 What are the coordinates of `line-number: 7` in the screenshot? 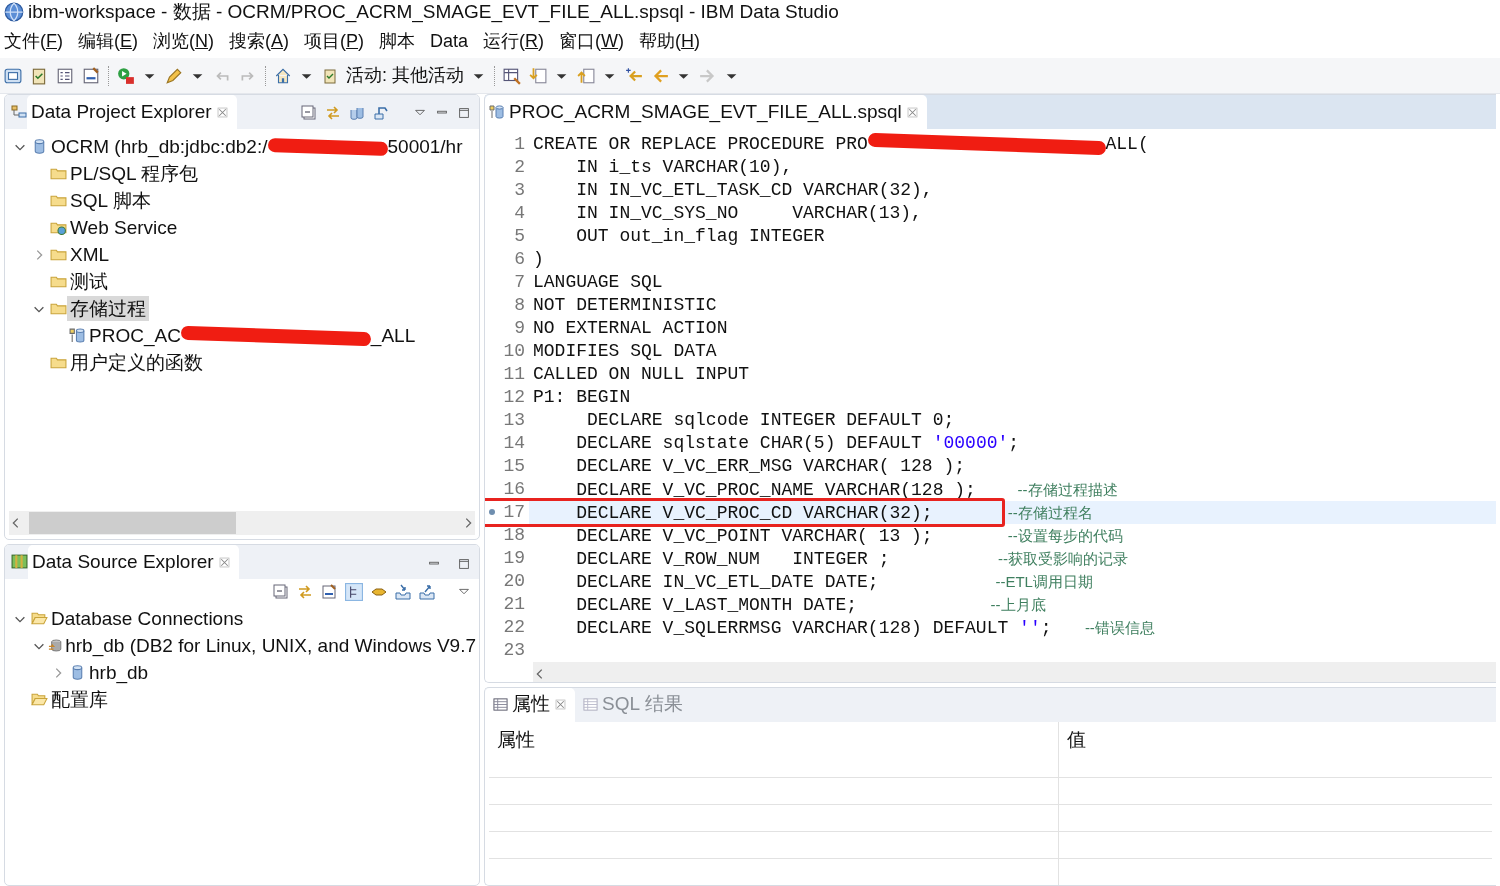 It's located at (519, 282).